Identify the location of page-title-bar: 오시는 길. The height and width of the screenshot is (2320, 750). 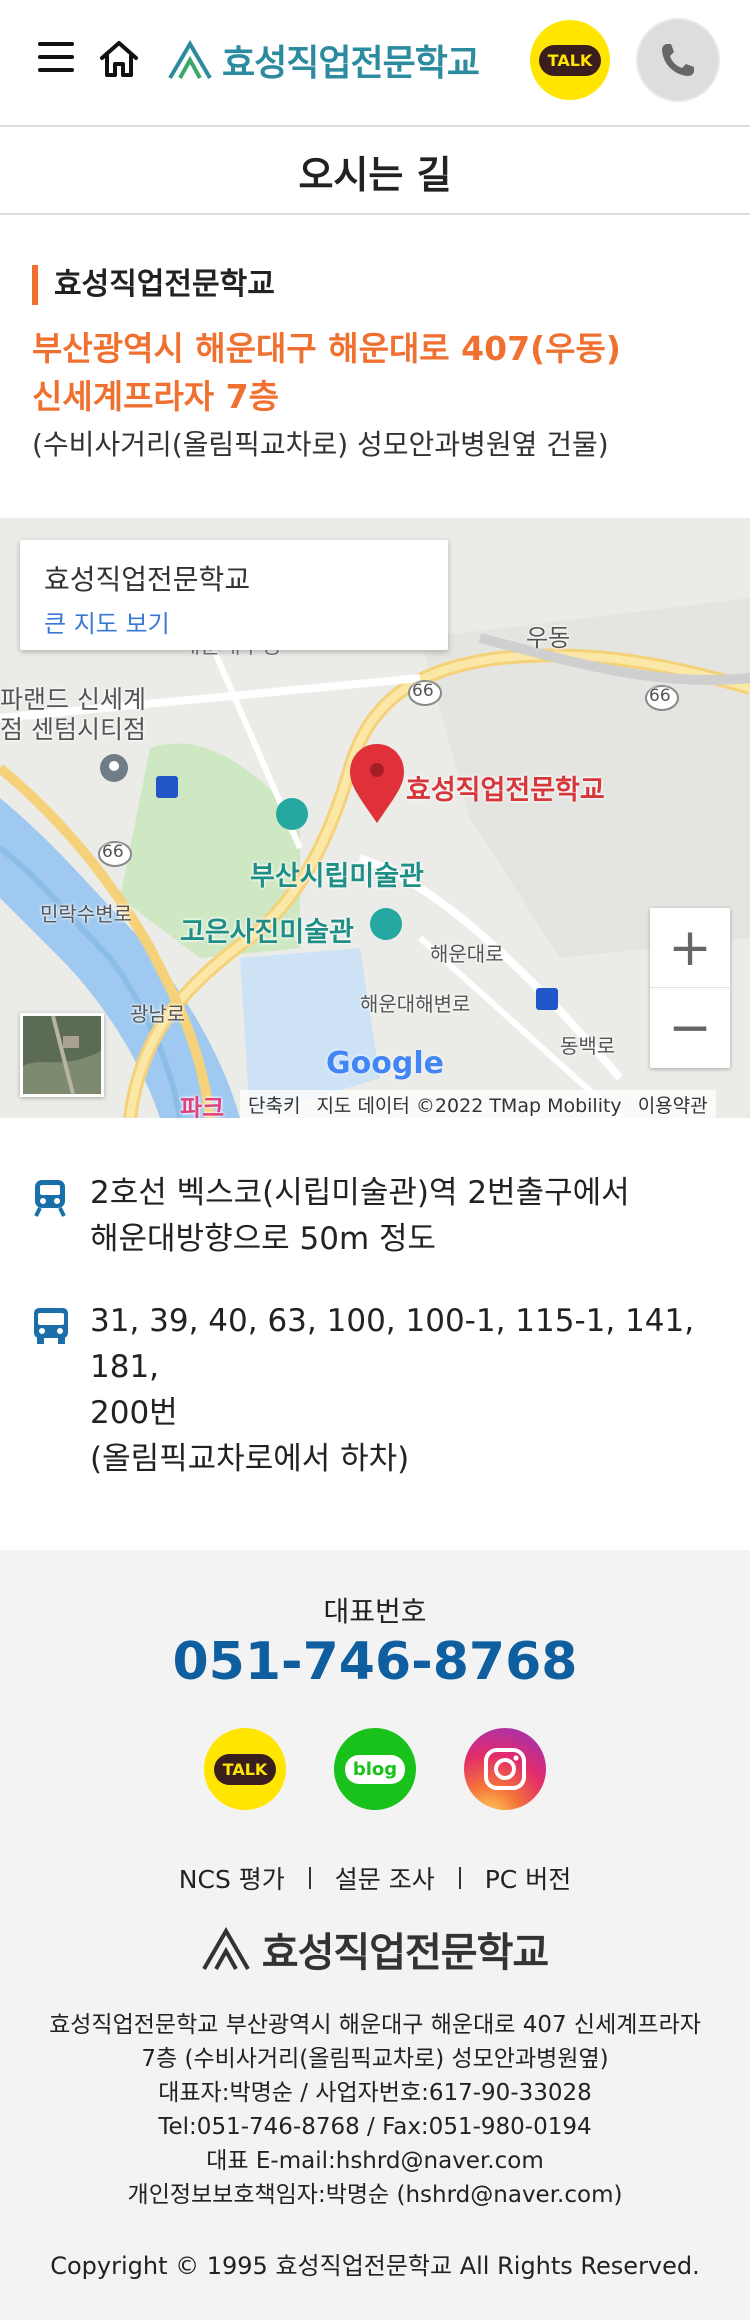
(375, 172).